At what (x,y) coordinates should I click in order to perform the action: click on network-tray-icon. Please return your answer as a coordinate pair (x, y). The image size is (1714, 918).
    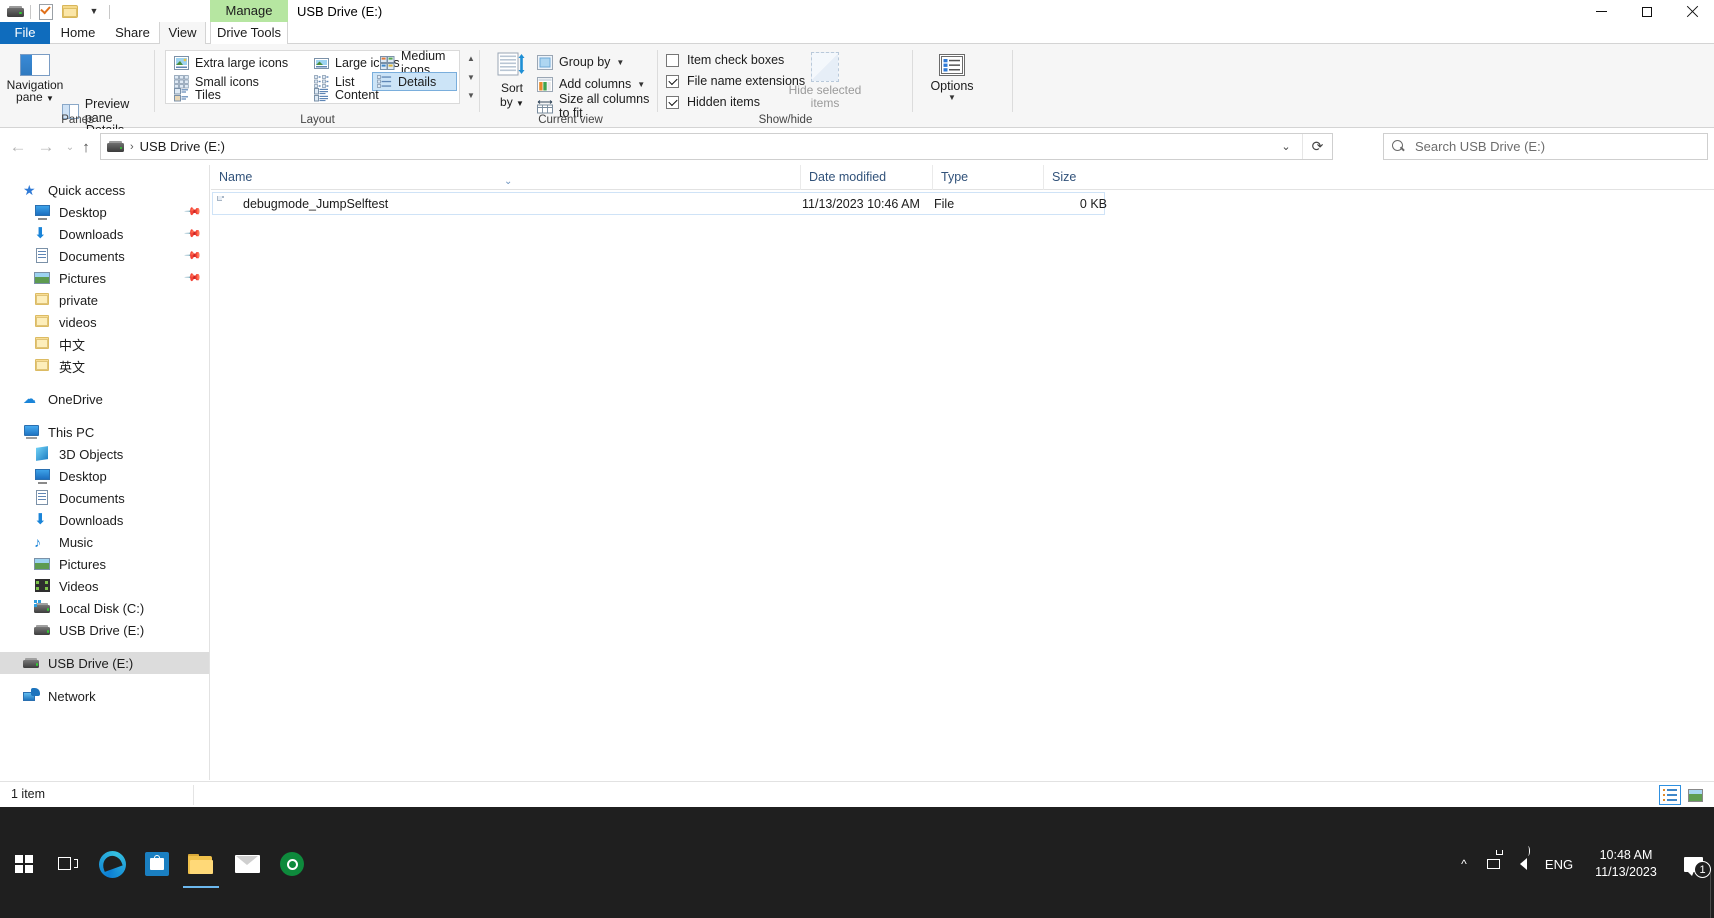
    Looking at the image, I should click on (1493, 864).